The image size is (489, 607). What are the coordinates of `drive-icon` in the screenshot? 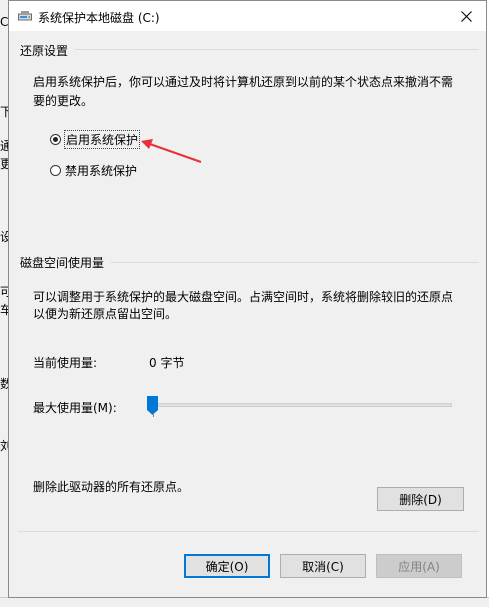 It's located at (25, 16).